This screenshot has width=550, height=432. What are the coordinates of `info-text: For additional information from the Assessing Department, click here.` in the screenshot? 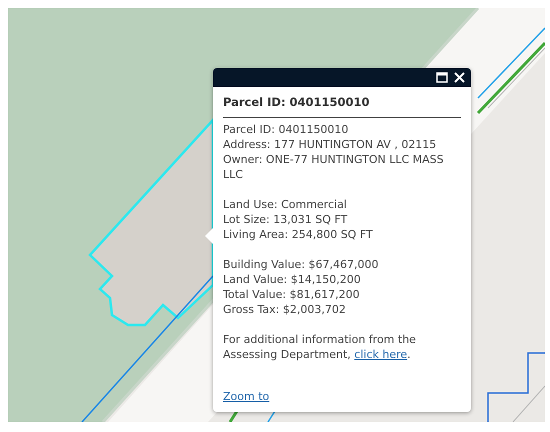 It's located at (320, 347).